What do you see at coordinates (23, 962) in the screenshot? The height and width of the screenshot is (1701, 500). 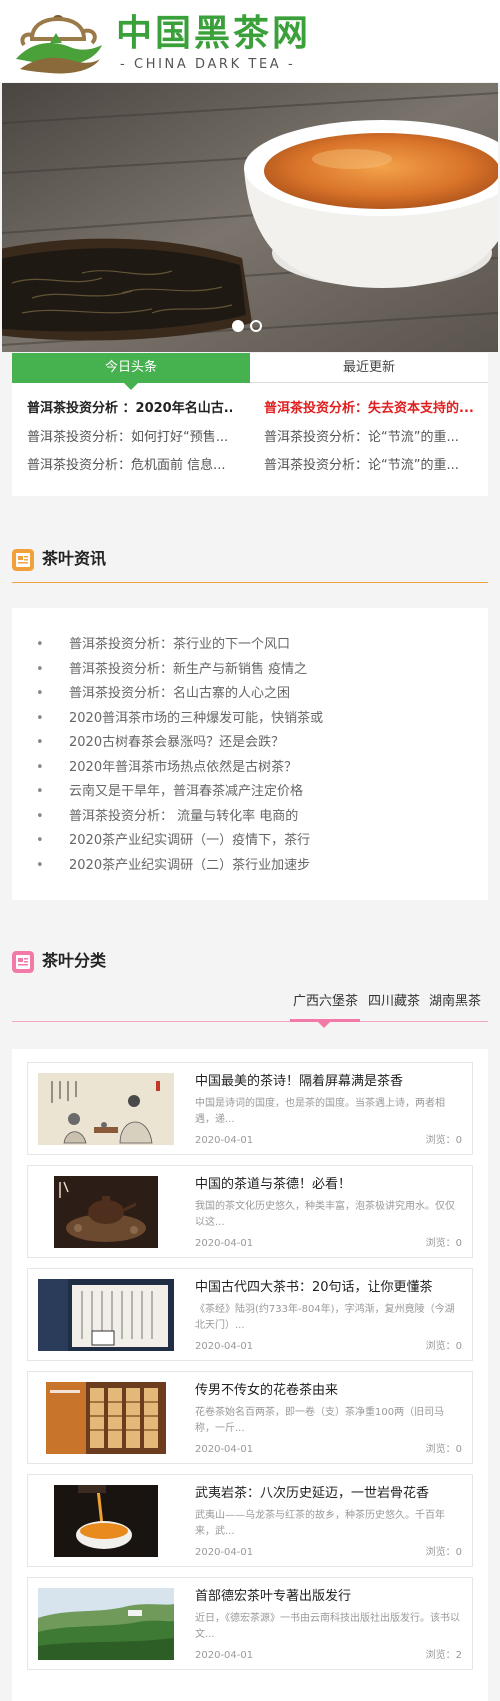 I see `category-doc-icon` at bounding box center [23, 962].